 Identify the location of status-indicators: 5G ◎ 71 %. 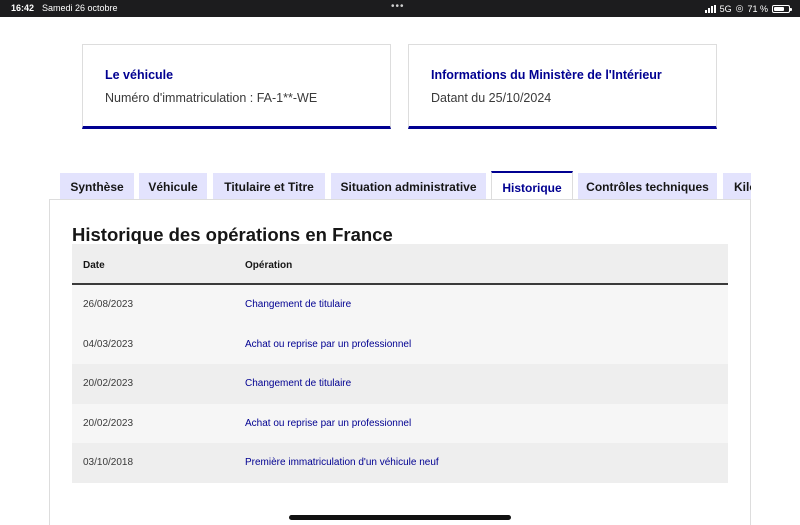
(748, 8).